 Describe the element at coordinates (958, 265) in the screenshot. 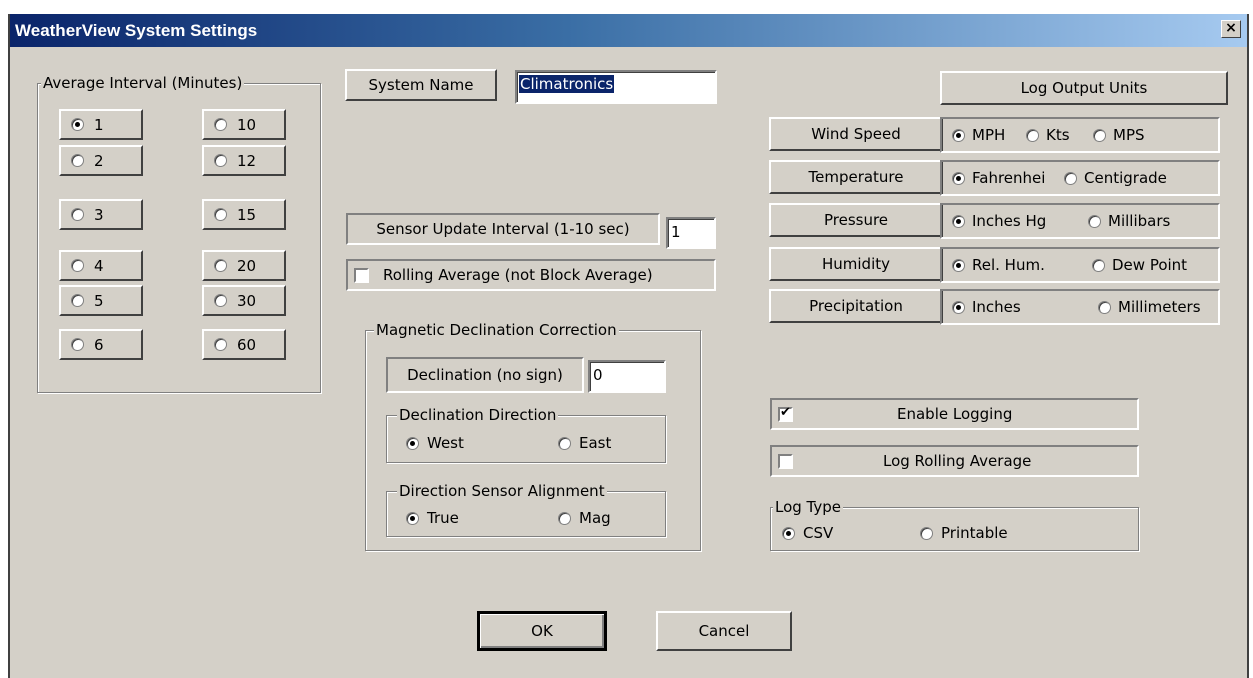

I see `humidity-opt1-radio` at that location.